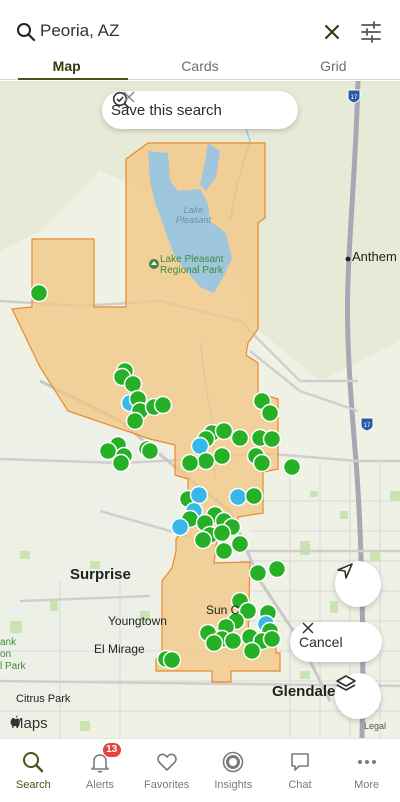  I want to click on apple-logo-icon, so click(15, 721).